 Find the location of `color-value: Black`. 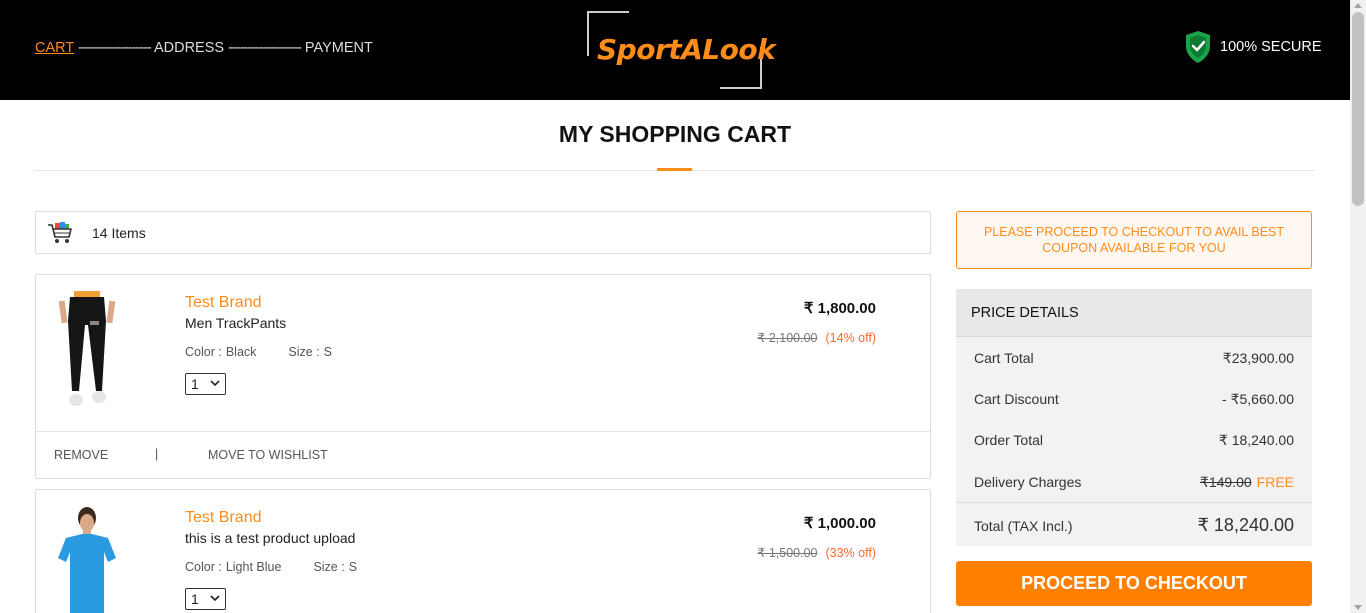

color-value: Black is located at coordinates (241, 352).